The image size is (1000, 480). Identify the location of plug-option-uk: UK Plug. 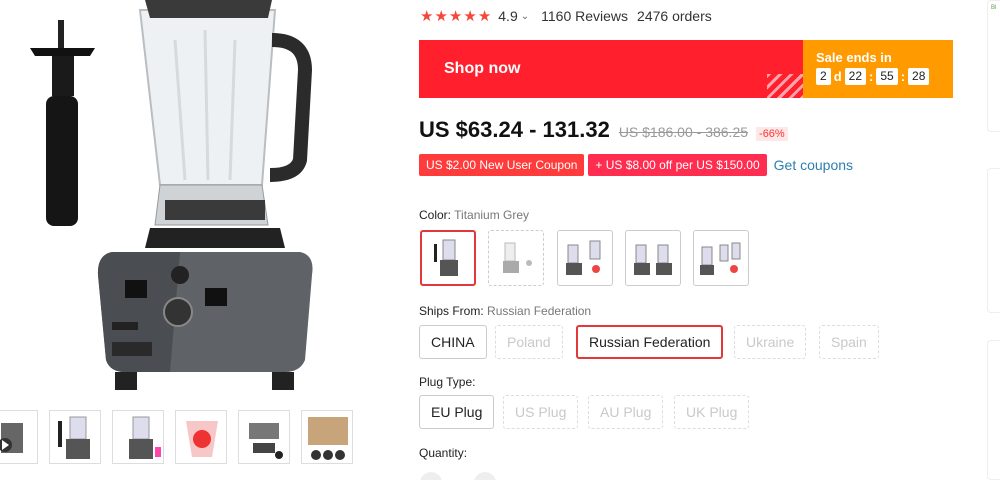
(712, 412).